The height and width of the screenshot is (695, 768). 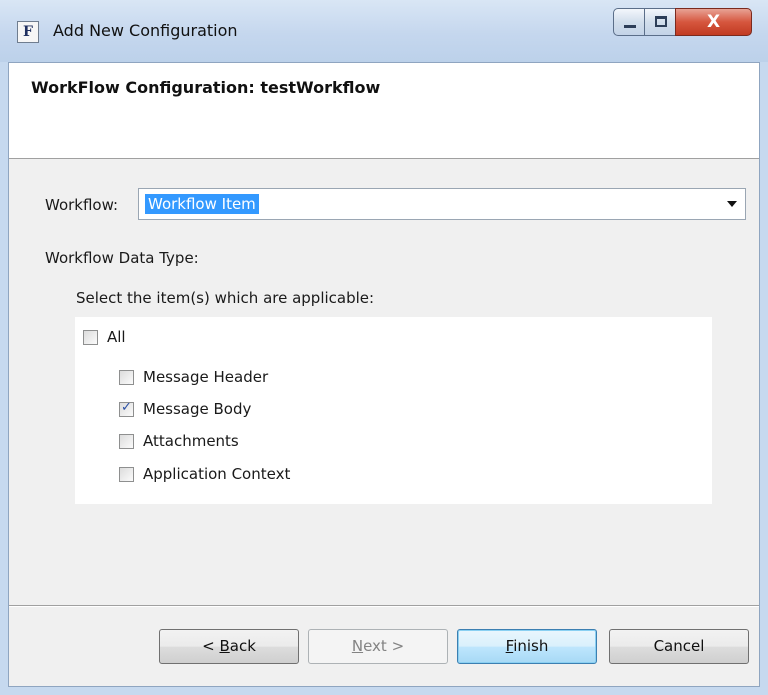 I want to click on maximize-icon, so click(x=661, y=21).